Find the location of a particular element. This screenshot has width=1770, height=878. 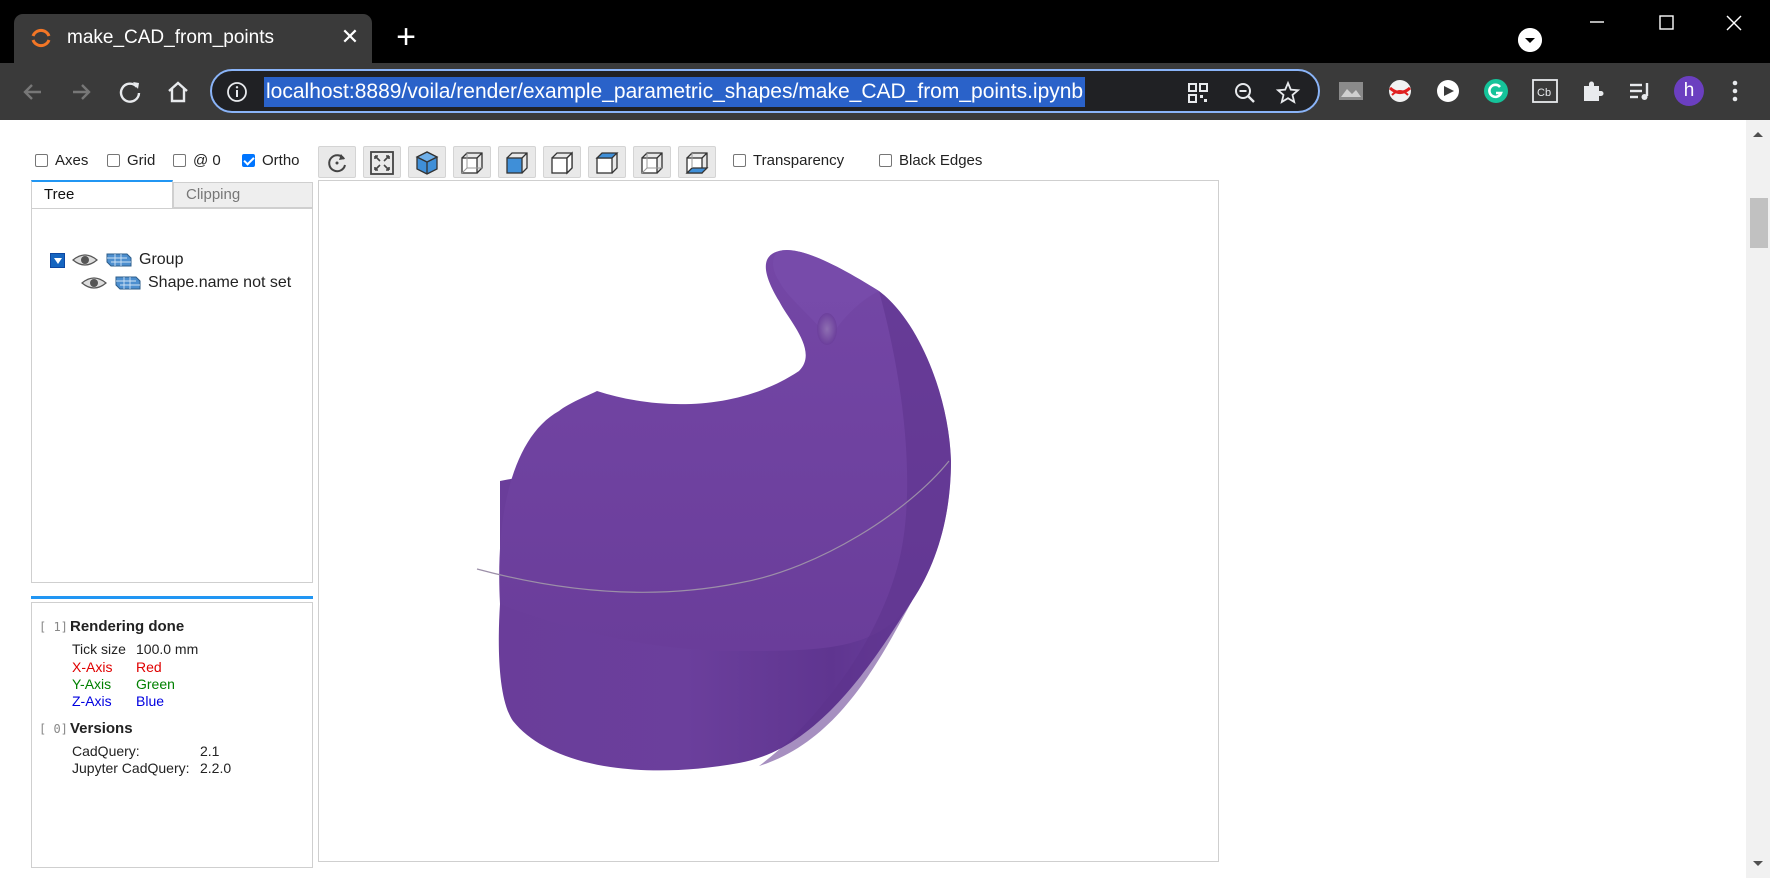

transparency-label: Transparency is located at coordinates (799, 160).